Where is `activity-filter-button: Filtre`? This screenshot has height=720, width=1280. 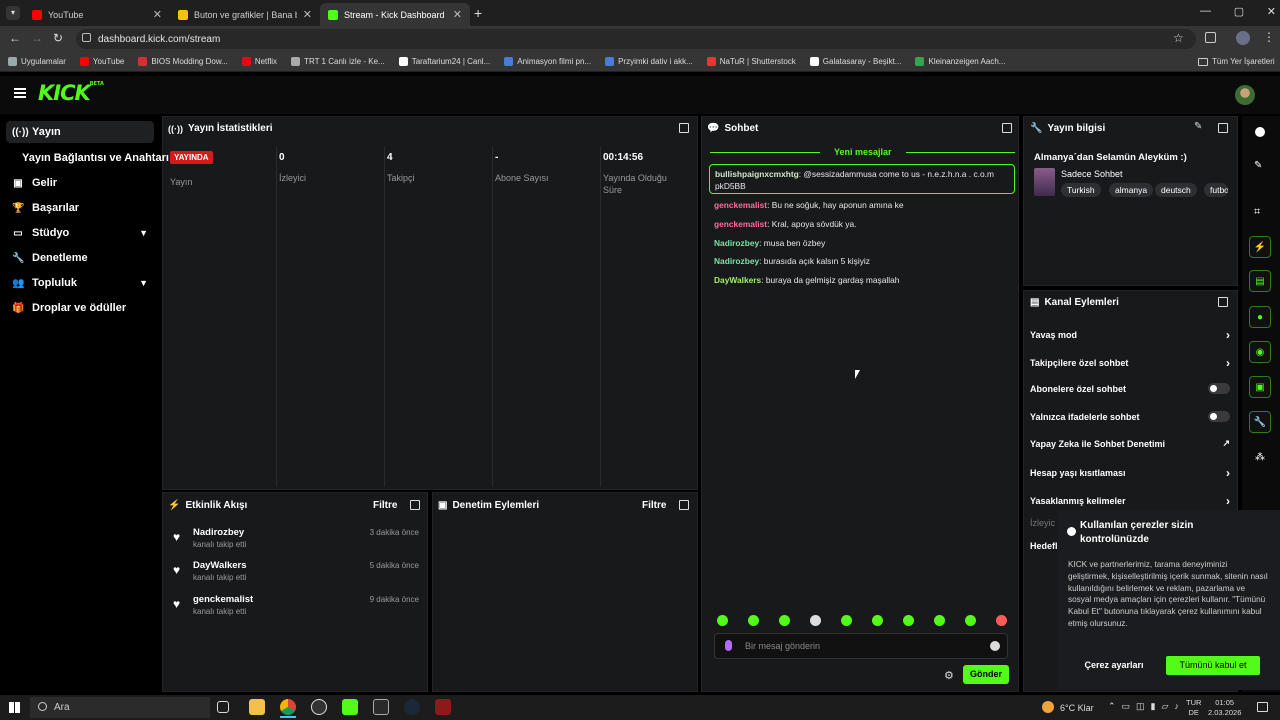
activity-filter-button: Filtre is located at coordinates (385, 505).